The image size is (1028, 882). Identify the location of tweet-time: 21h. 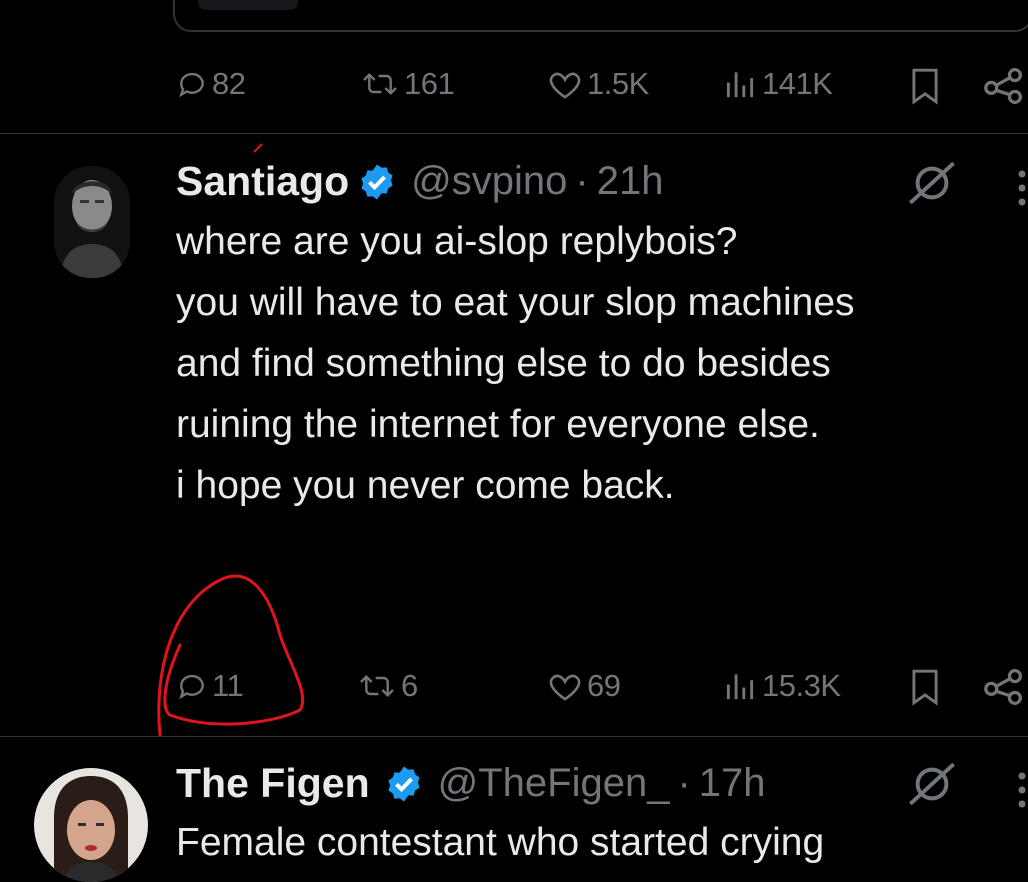
(630, 181).